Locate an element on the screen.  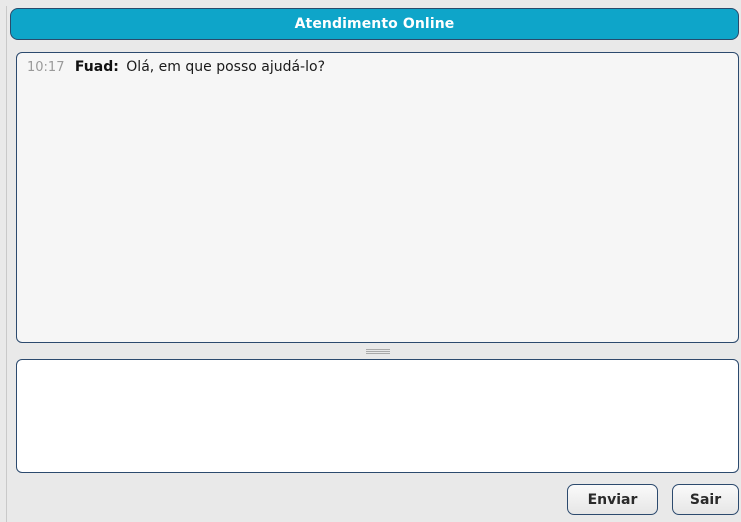
splitter-grip-icon is located at coordinates (377, 351).